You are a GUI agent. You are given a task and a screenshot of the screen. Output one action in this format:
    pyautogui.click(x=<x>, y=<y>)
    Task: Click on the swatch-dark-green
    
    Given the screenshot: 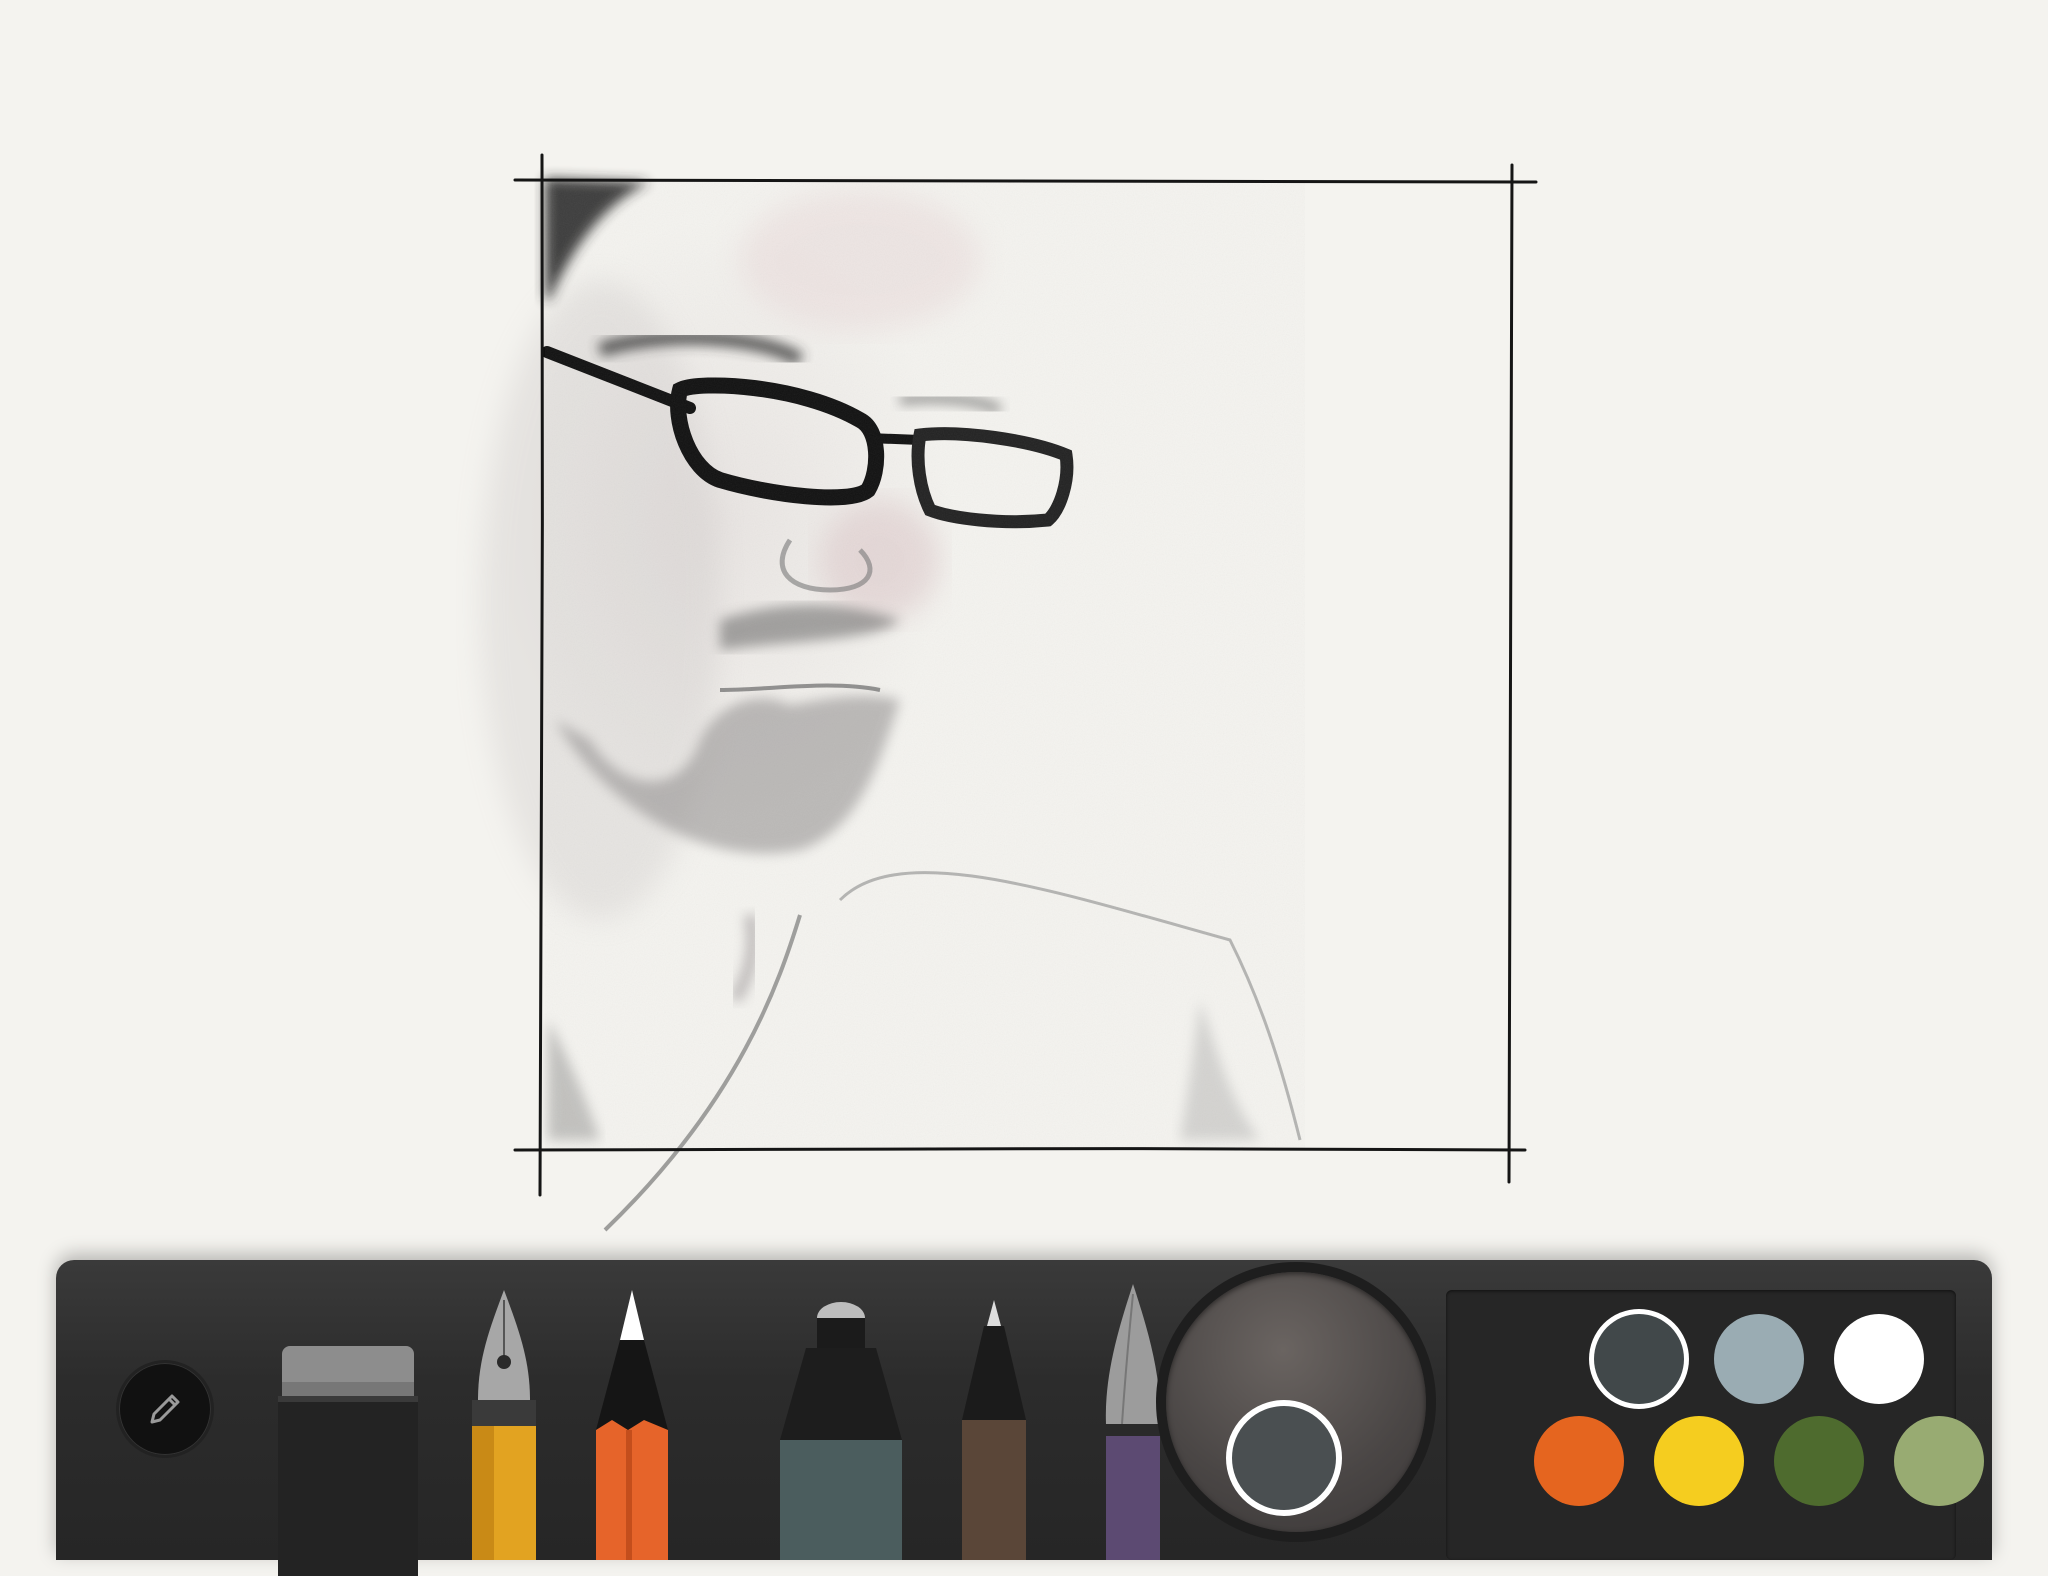 What is the action you would take?
    pyautogui.click(x=1819, y=1461)
    